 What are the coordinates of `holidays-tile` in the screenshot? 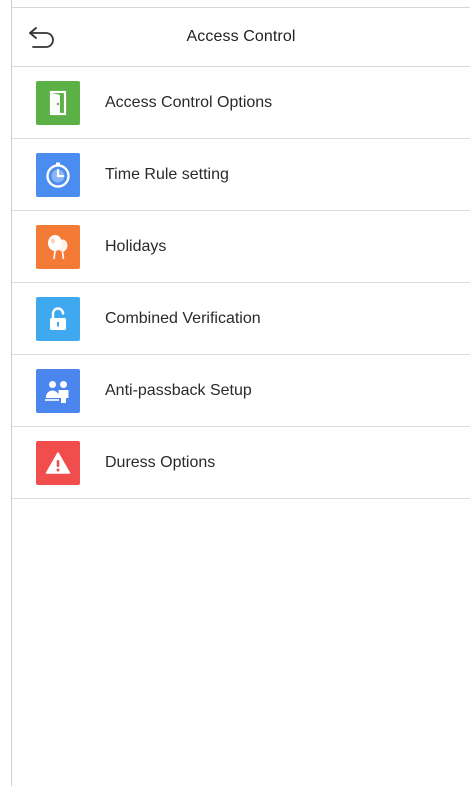 It's located at (58, 246).